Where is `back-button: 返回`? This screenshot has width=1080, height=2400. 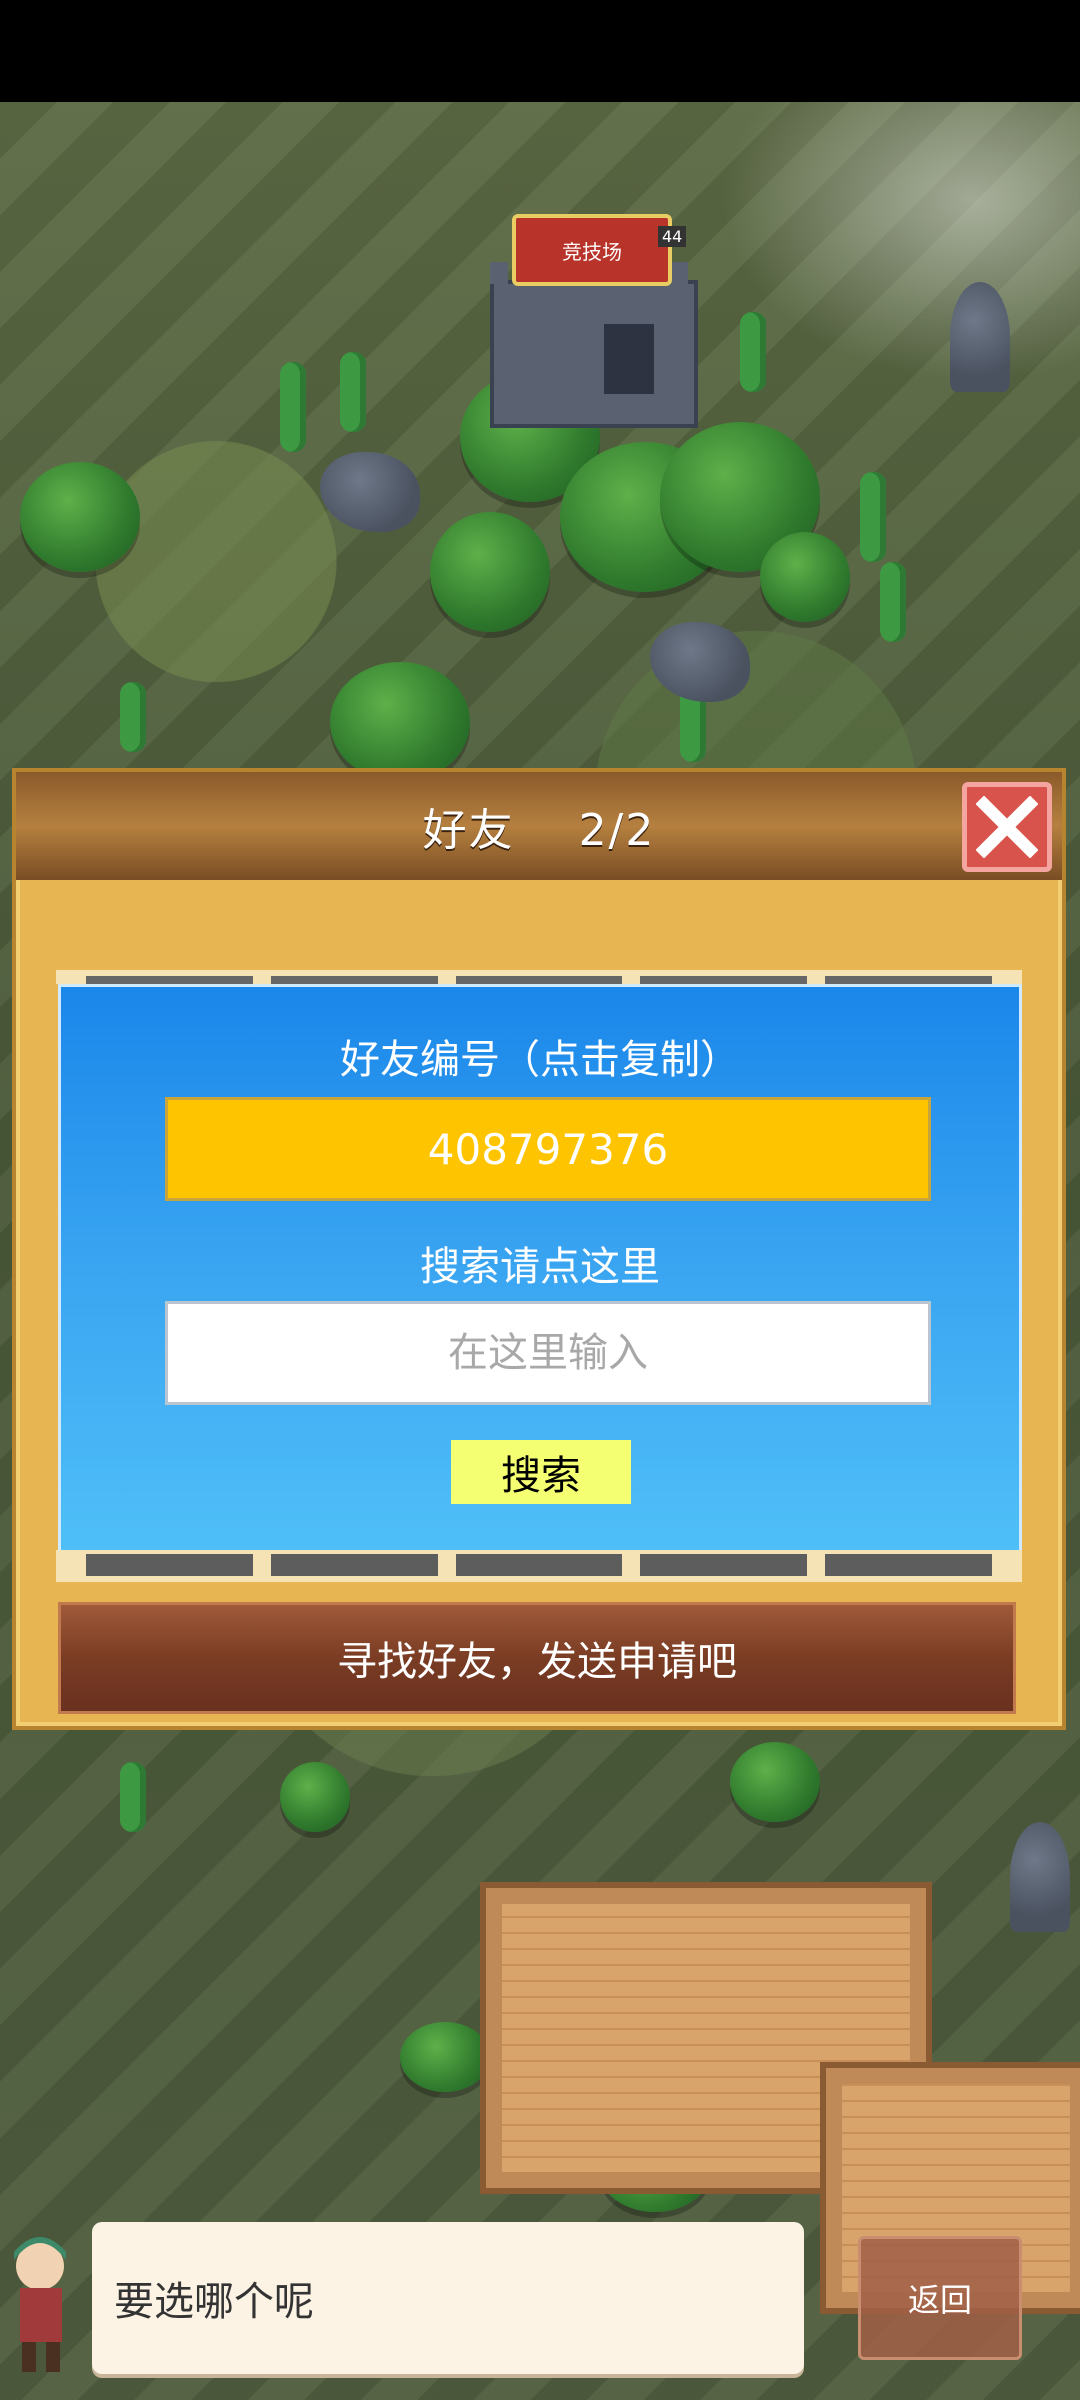
back-button: 返回 is located at coordinates (940, 2298).